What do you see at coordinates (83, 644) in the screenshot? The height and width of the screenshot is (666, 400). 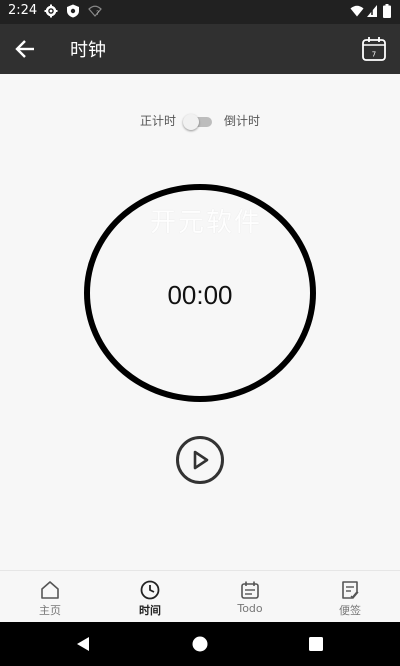 I see `back-triangle-icon` at bounding box center [83, 644].